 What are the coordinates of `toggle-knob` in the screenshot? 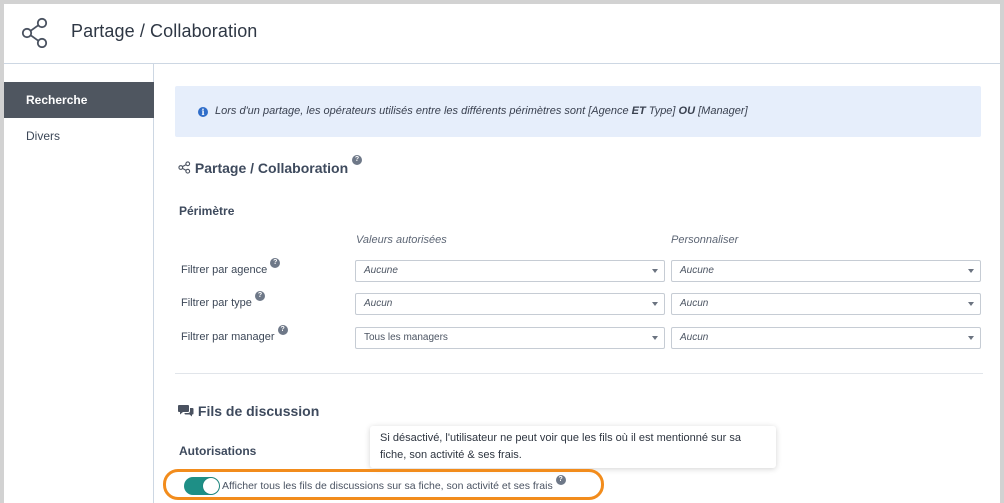 It's located at (211, 486).